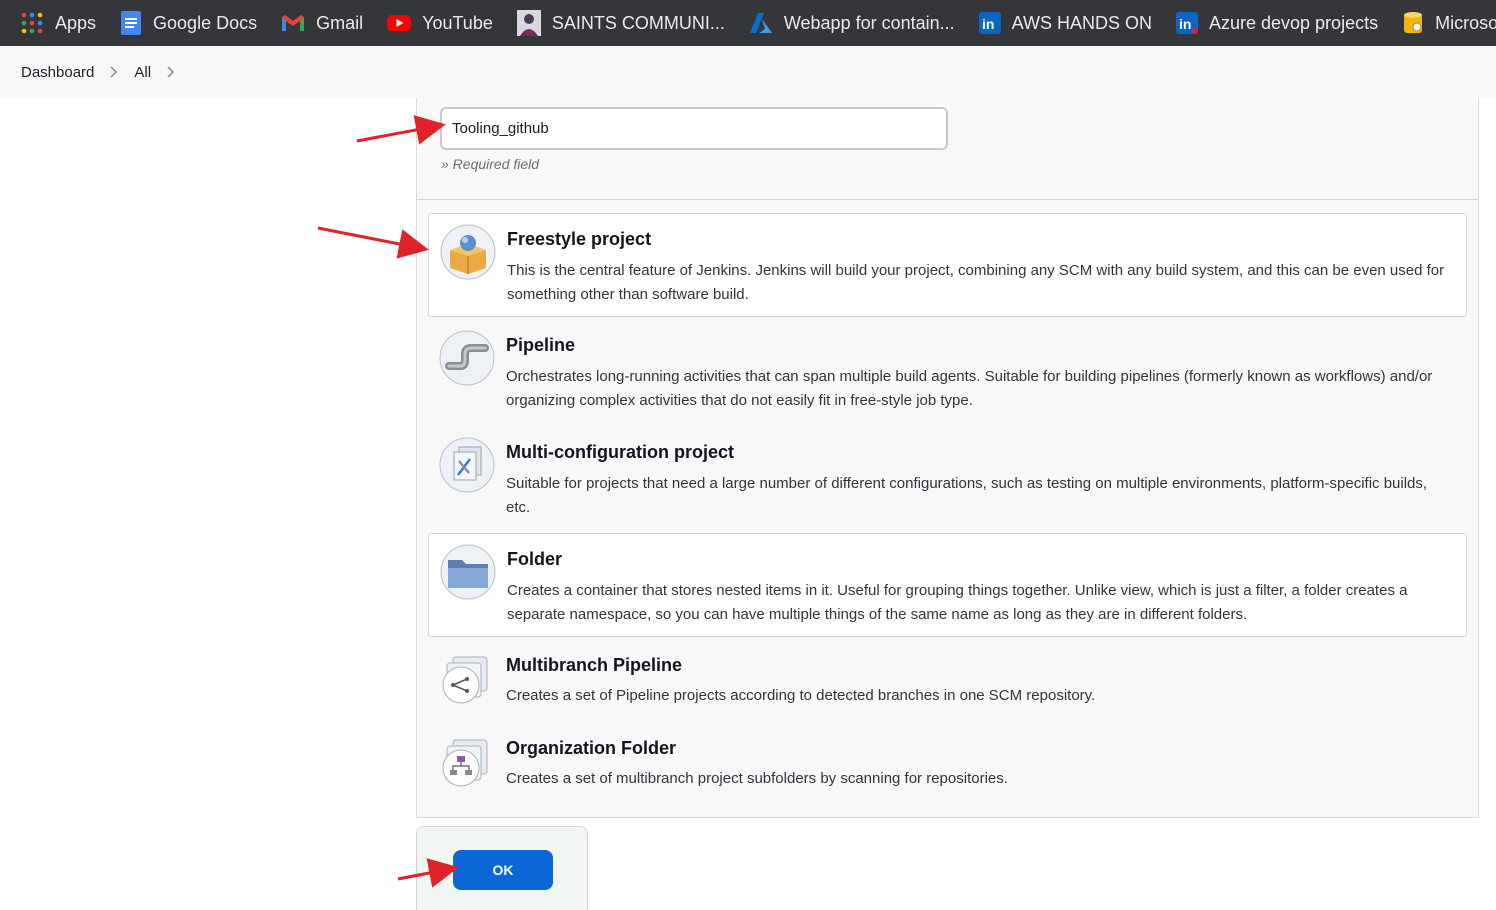 The height and width of the screenshot is (910, 1496). What do you see at coordinates (594, 665) in the screenshot?
I see `item-type-title: Multibranch Pipeline` at bounding box center [594, 665].